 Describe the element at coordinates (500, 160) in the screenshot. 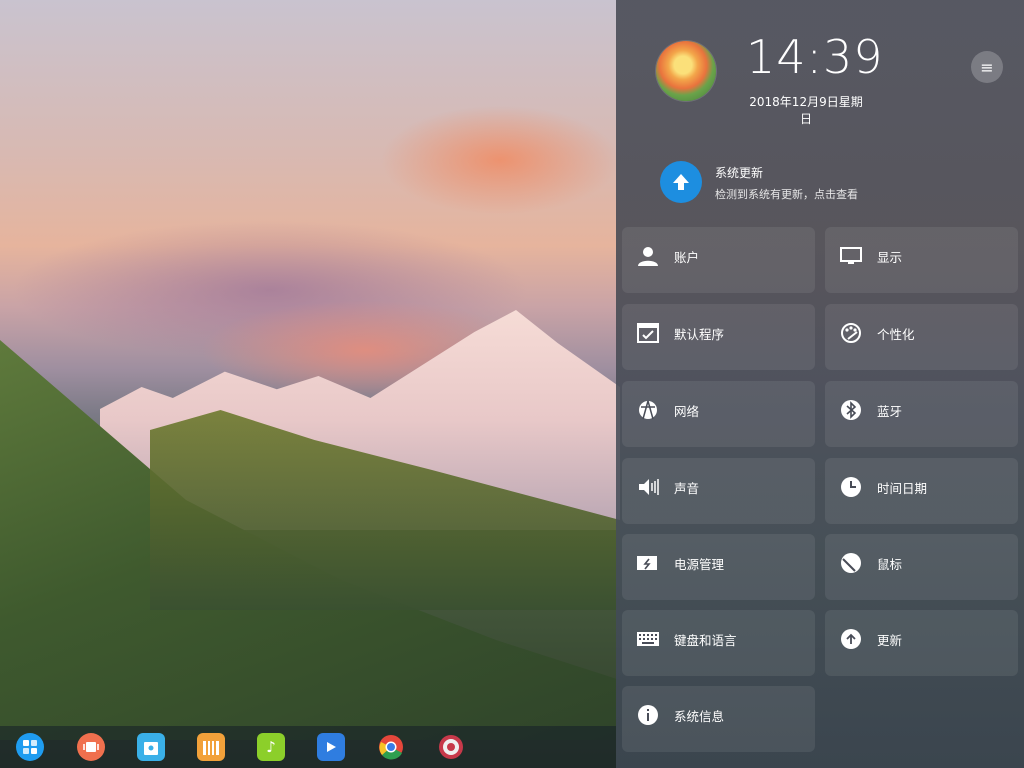

I see `wallpaper-cloud` at that location.